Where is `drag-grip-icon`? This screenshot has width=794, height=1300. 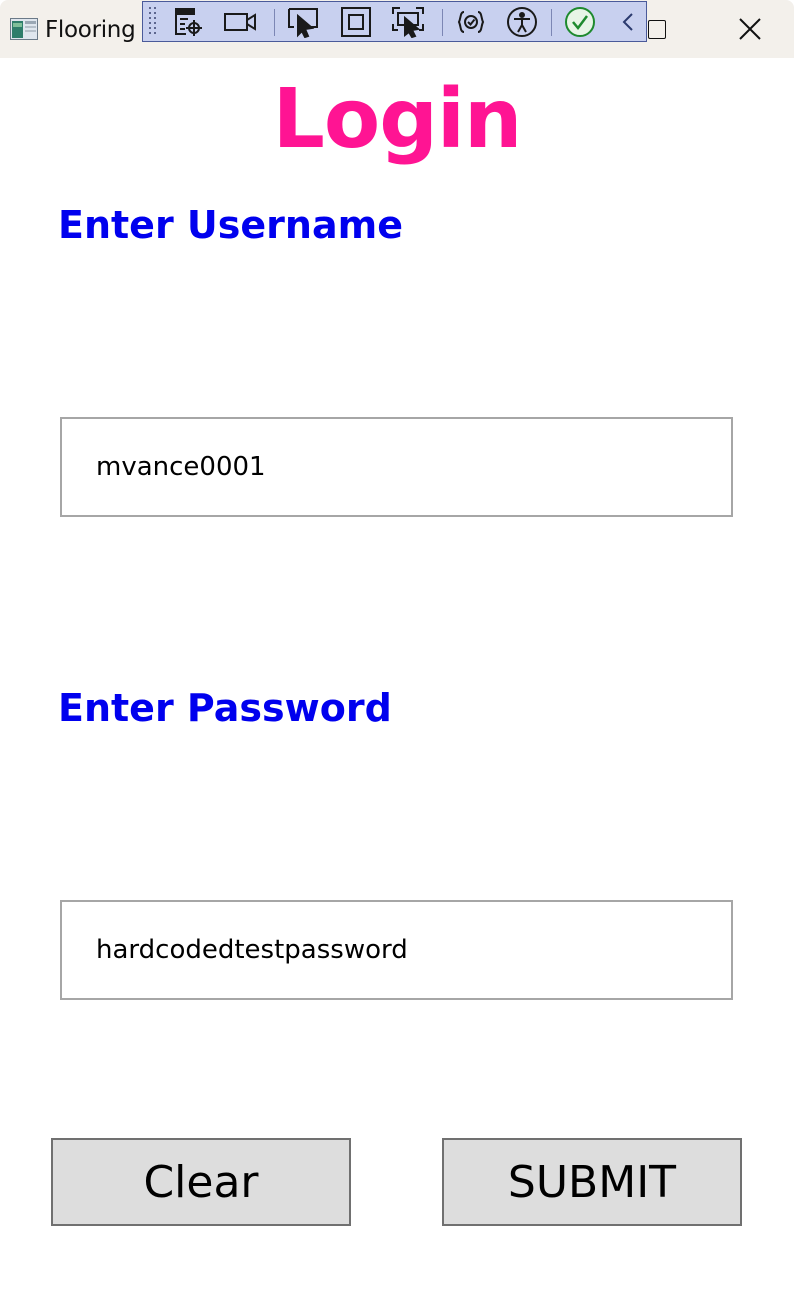 drag-grip-icon is located at coordinates (153, 21).